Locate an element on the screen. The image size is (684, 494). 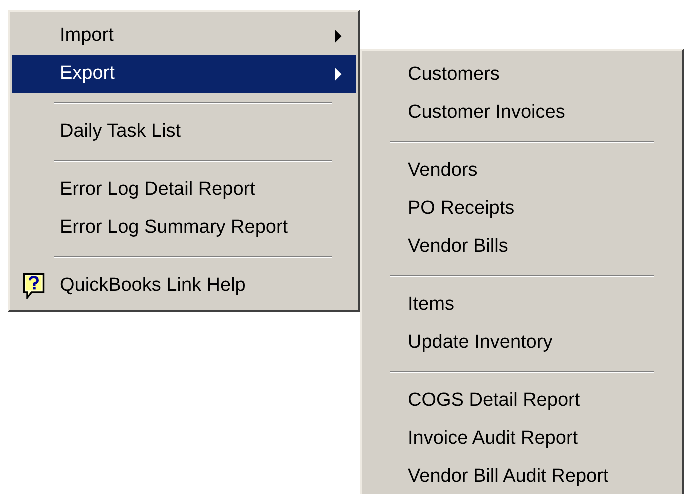
menu-item: PO Receipts is located at coordinates (522, 209).